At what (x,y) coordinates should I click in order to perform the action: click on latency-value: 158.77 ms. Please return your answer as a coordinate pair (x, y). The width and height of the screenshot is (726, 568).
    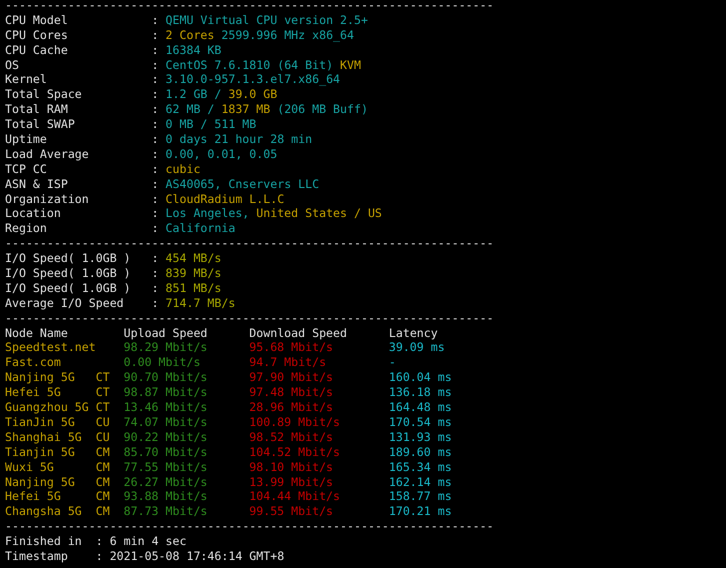
    Looking at the image, I should click on (420, 496).